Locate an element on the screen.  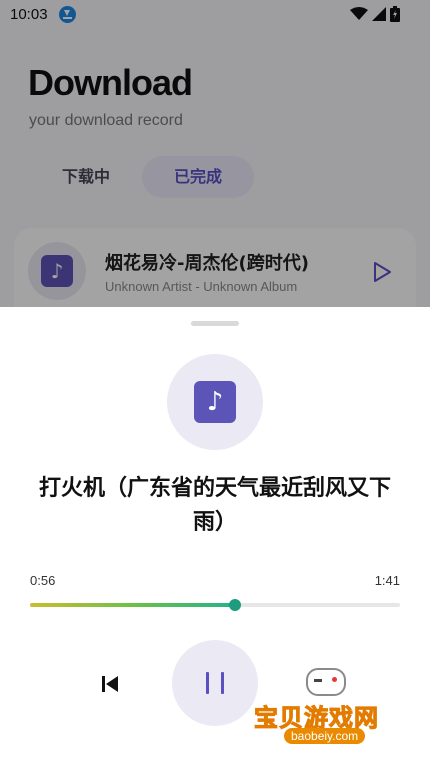
progress-fill is located at coordinates (132, 605).